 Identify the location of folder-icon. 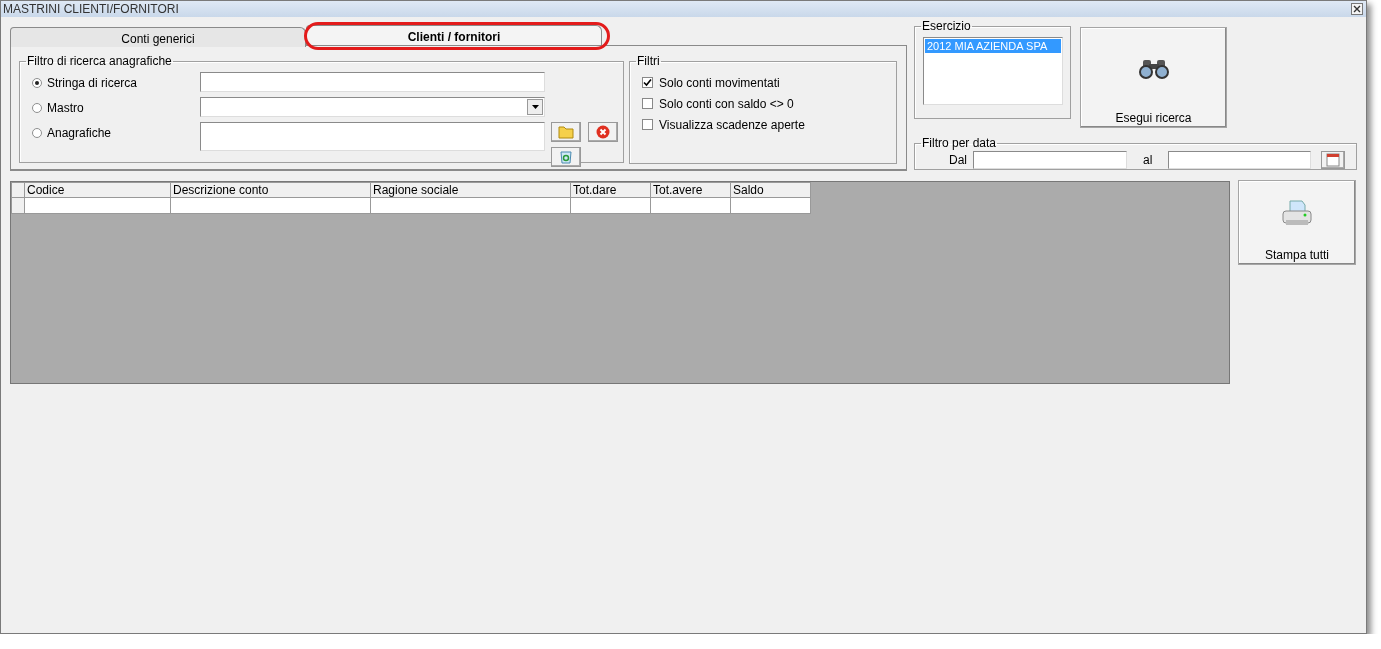
(566, 132).